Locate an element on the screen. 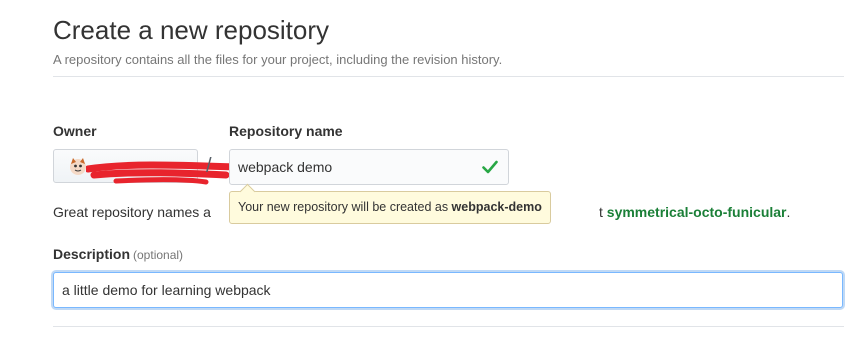 This screenshot has width=854, height=342. tooltip-repo-name: webpack-demo is located at coordinates (496, 207).